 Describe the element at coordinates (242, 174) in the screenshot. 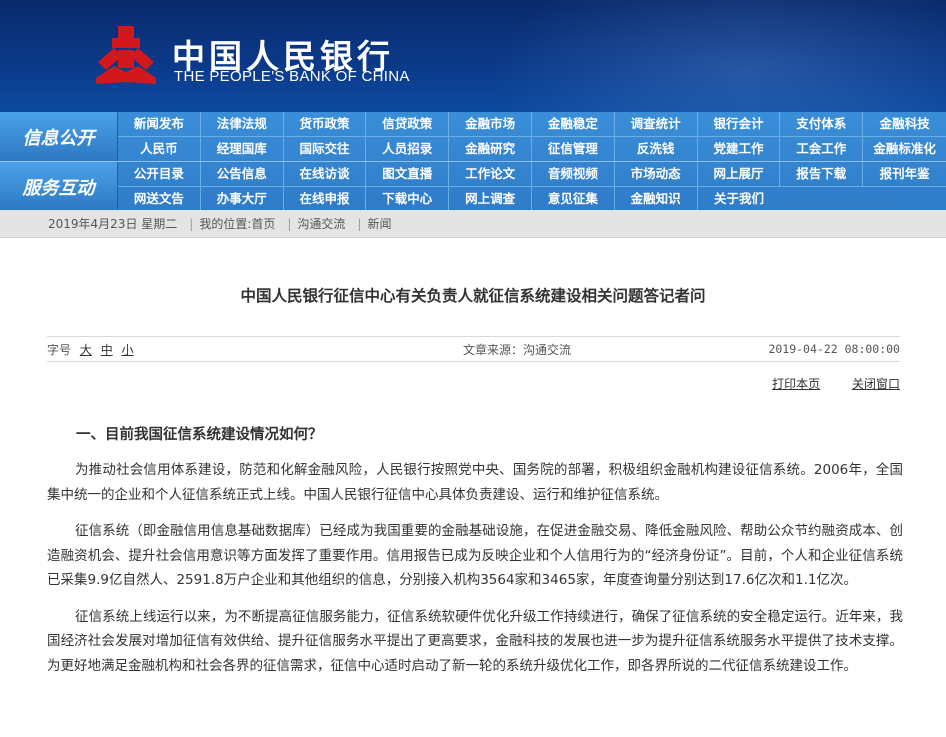

I see `nav-item: 公告信息` at that location.